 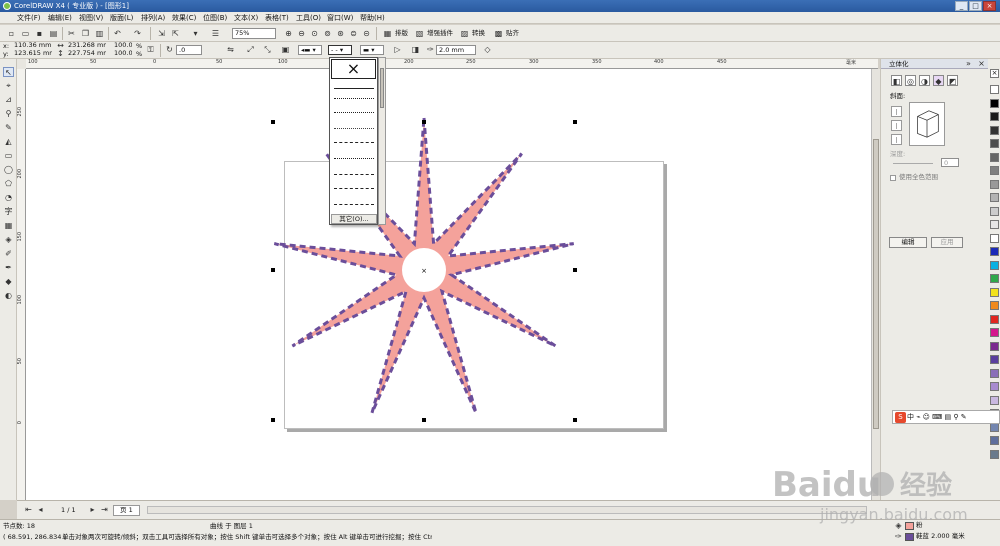 I want to click on table-tool-icon: ▦, so click(x=8, y=226).